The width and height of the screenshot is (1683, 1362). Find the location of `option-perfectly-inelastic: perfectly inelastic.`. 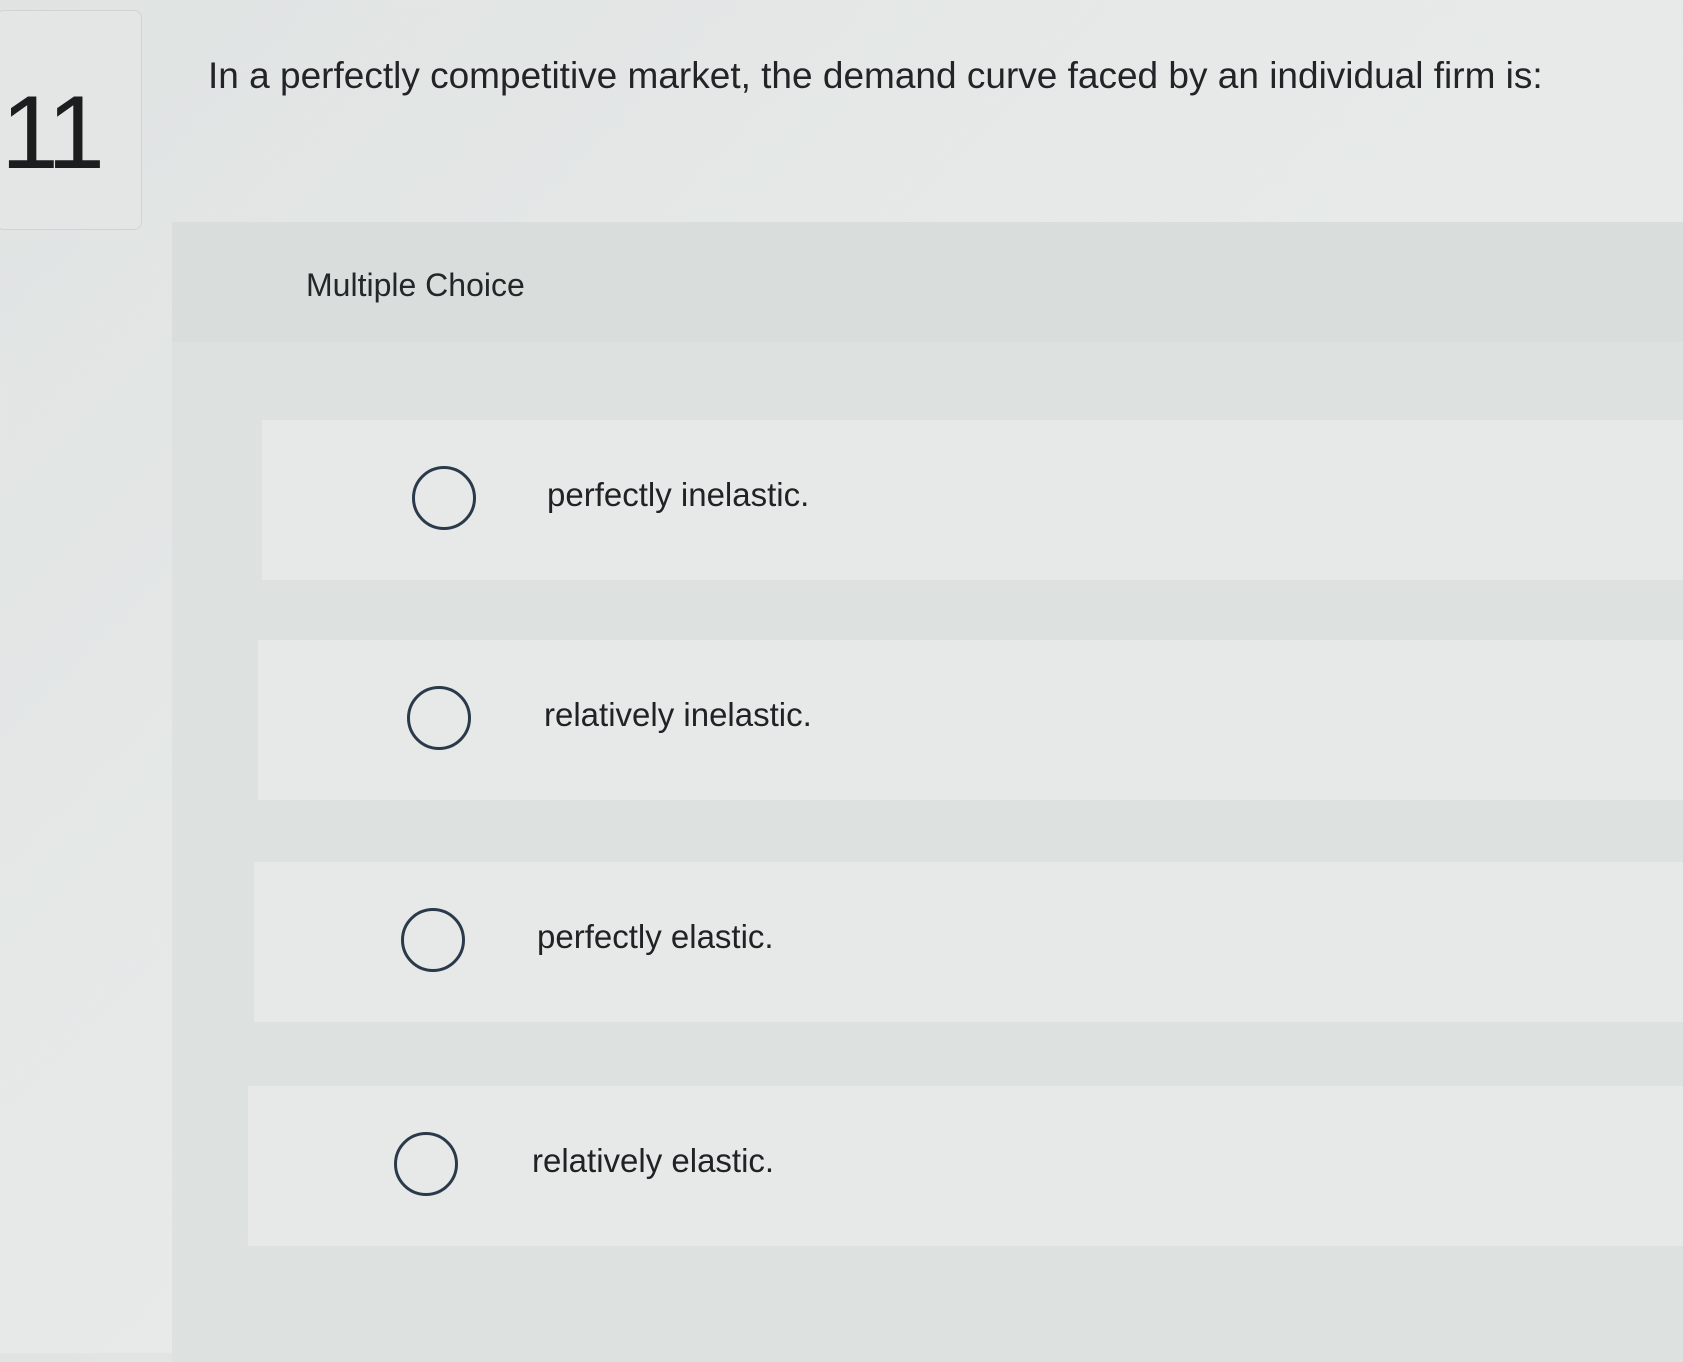

option-perfectly-inelastic: perfectly inelastic. is located at coordinates (972, 500).